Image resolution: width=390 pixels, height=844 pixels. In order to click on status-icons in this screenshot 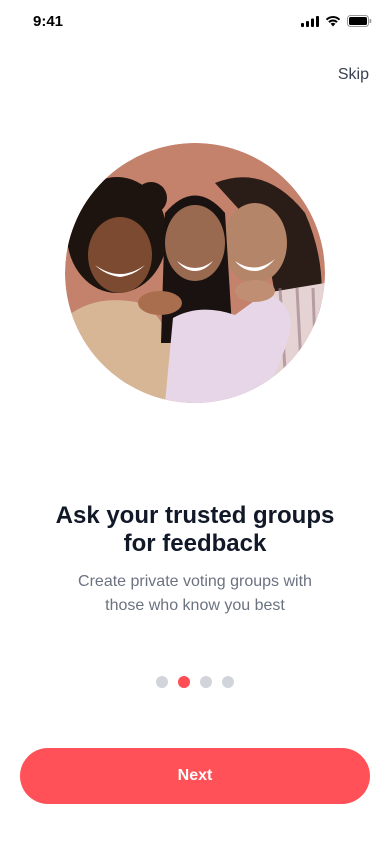, I will do `click(336, 21)`.